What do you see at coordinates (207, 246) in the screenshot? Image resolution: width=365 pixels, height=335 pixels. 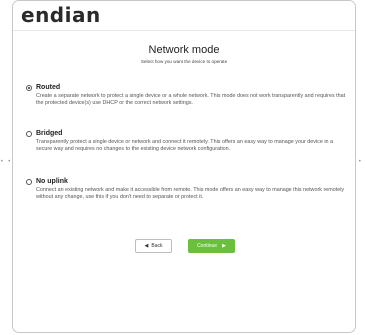 I see `continue-button-label: Continue` at bounding box center [207, 246].